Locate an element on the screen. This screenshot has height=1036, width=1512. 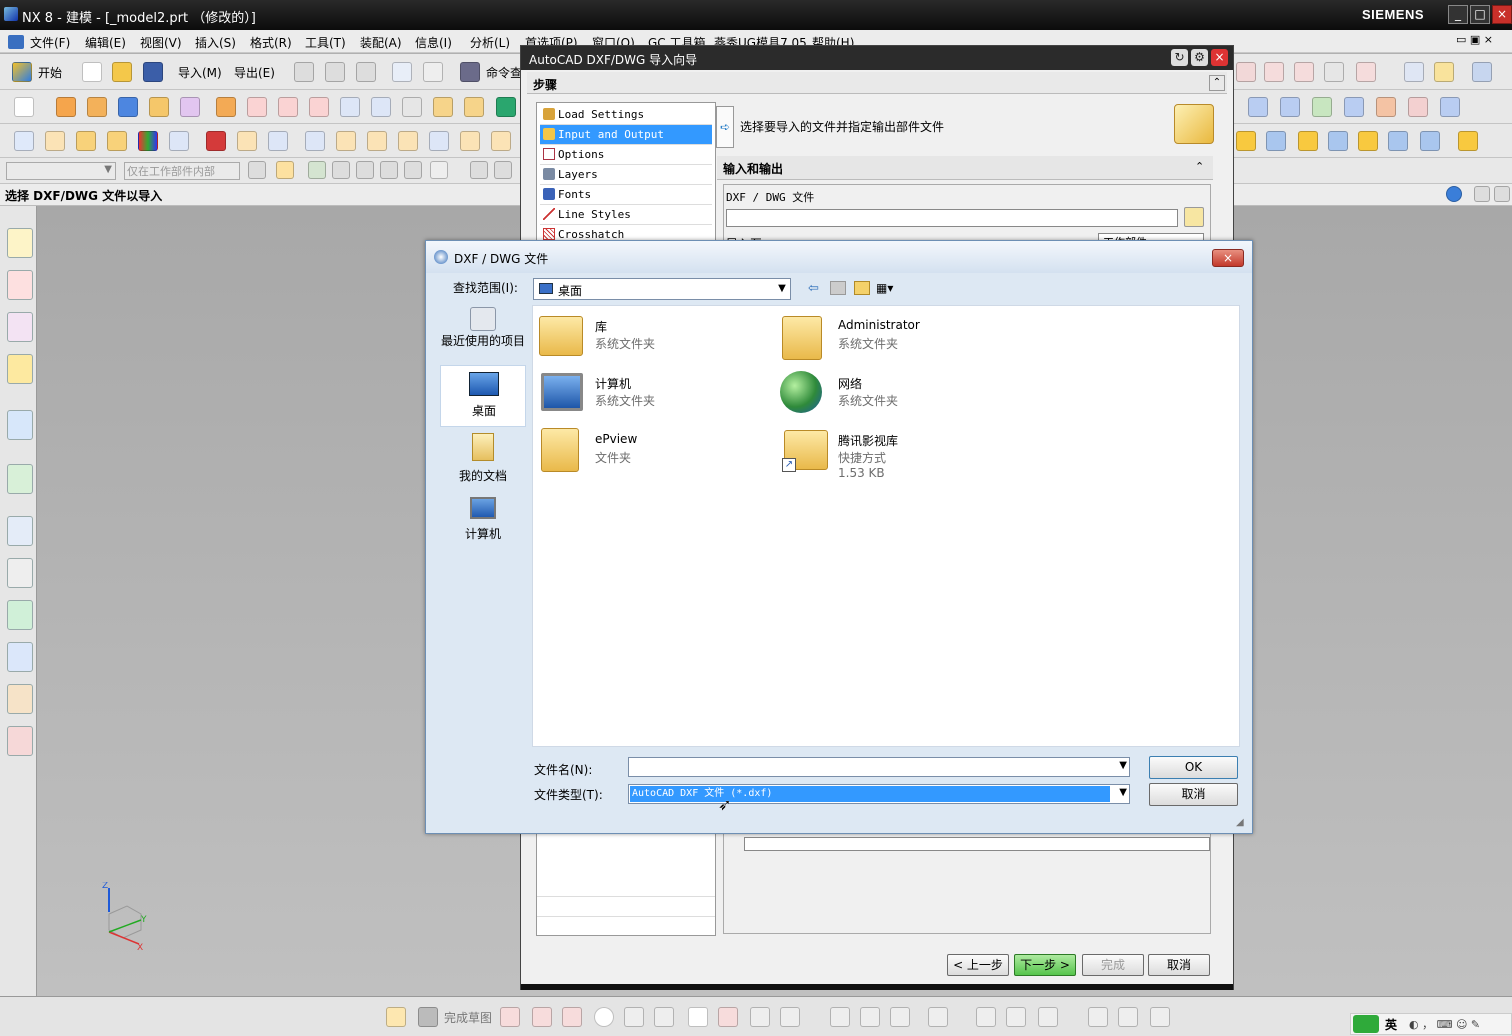
arc-icon is located at coordinates (572, 1017).